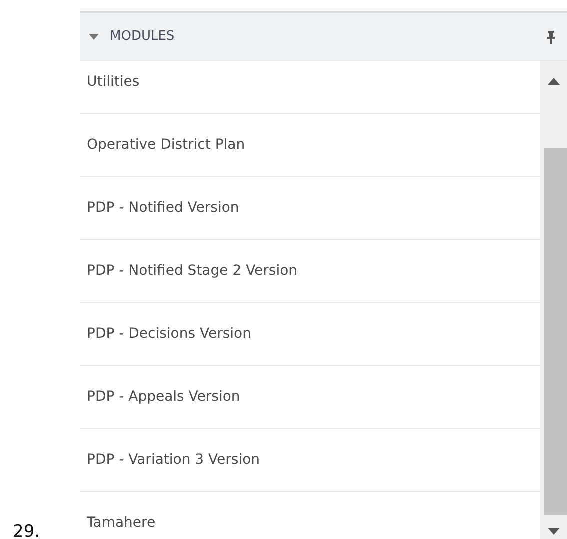  Describe the element at coordinates (94, 36) in the screenshot. I see `caret-icon` at that location.